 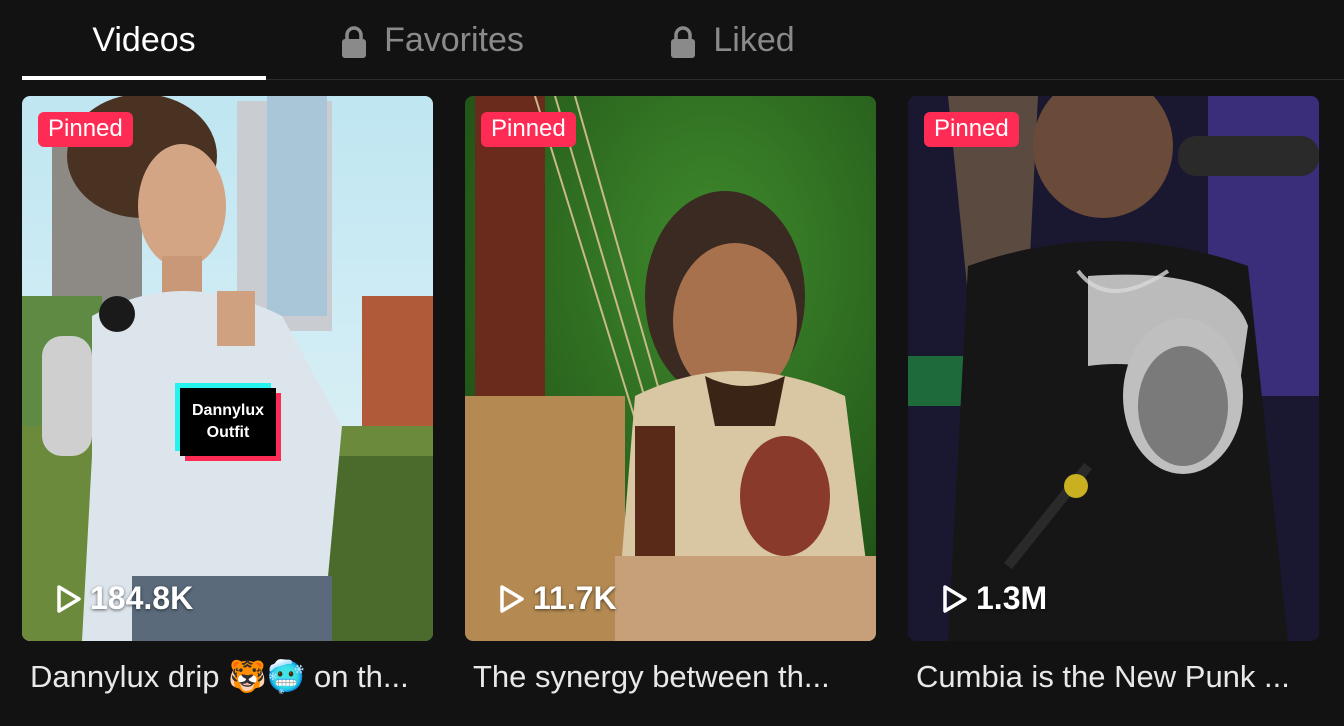 I want to click on tab-videos-label: Videos, so click(x=144, y=39).